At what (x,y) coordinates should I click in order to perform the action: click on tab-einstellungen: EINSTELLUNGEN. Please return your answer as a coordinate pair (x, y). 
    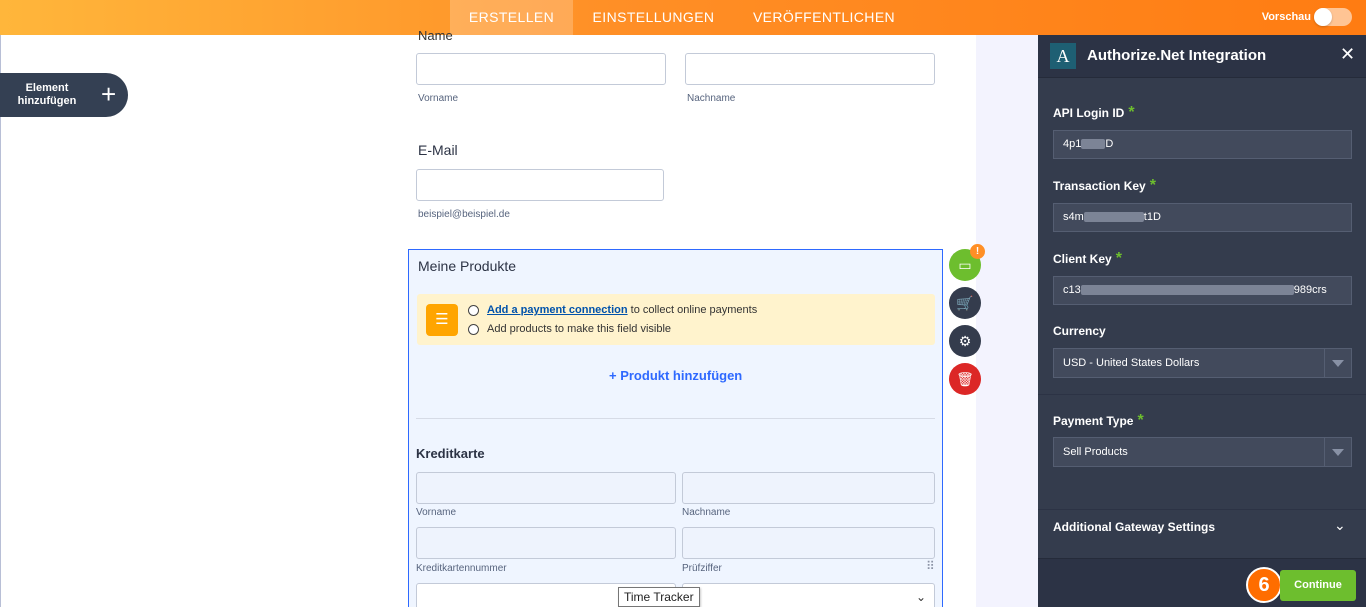
    Looking at the image, I should click on (653, 17).